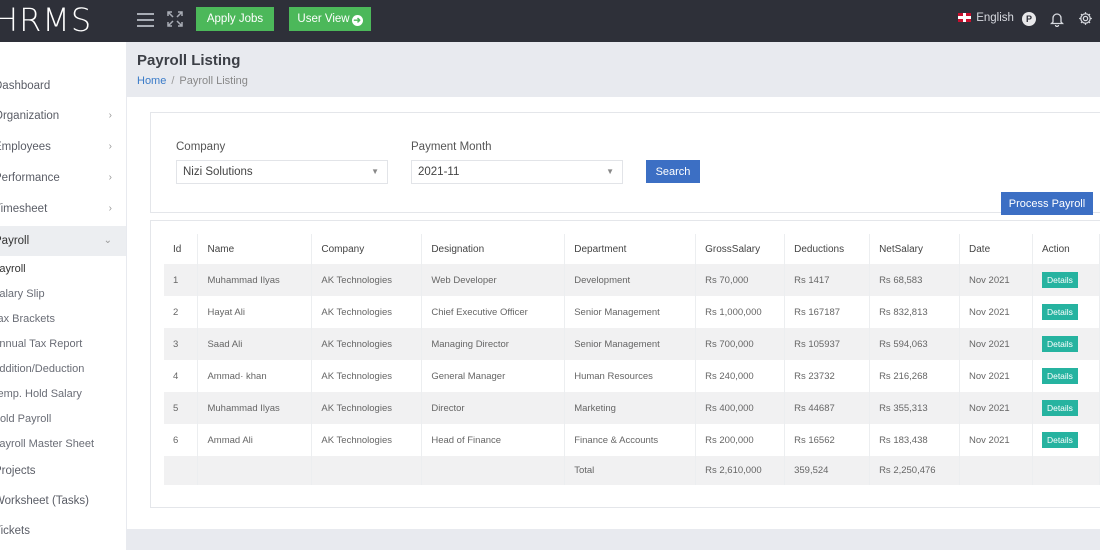 Image resolution: width=1100 pixels, height=550 pixels. Describe the element at coordinates (673, 171) in the screenshot. I see `search-button: Search` at that location.